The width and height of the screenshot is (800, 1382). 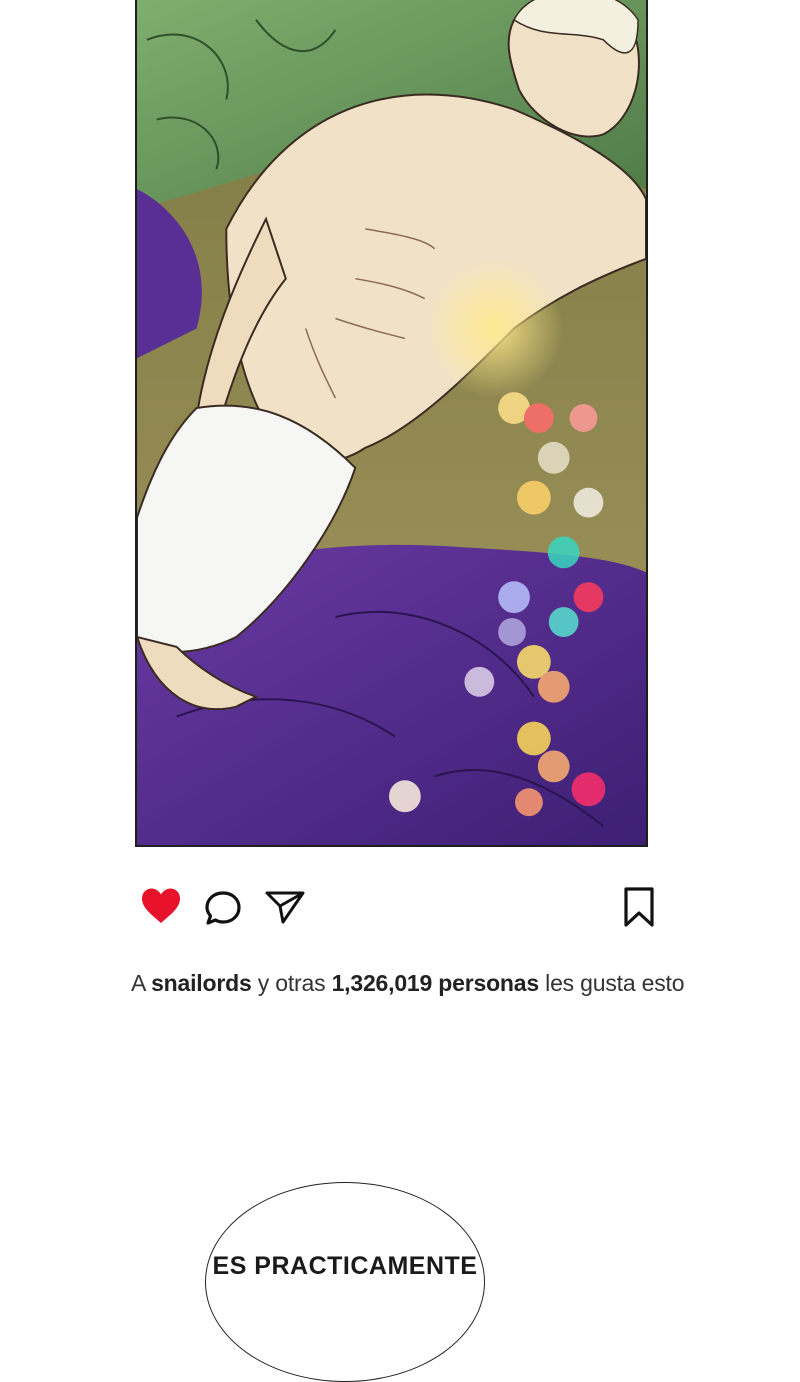 I want to click on likes-suffix: les gusta esto, so click(x=615, y=983).